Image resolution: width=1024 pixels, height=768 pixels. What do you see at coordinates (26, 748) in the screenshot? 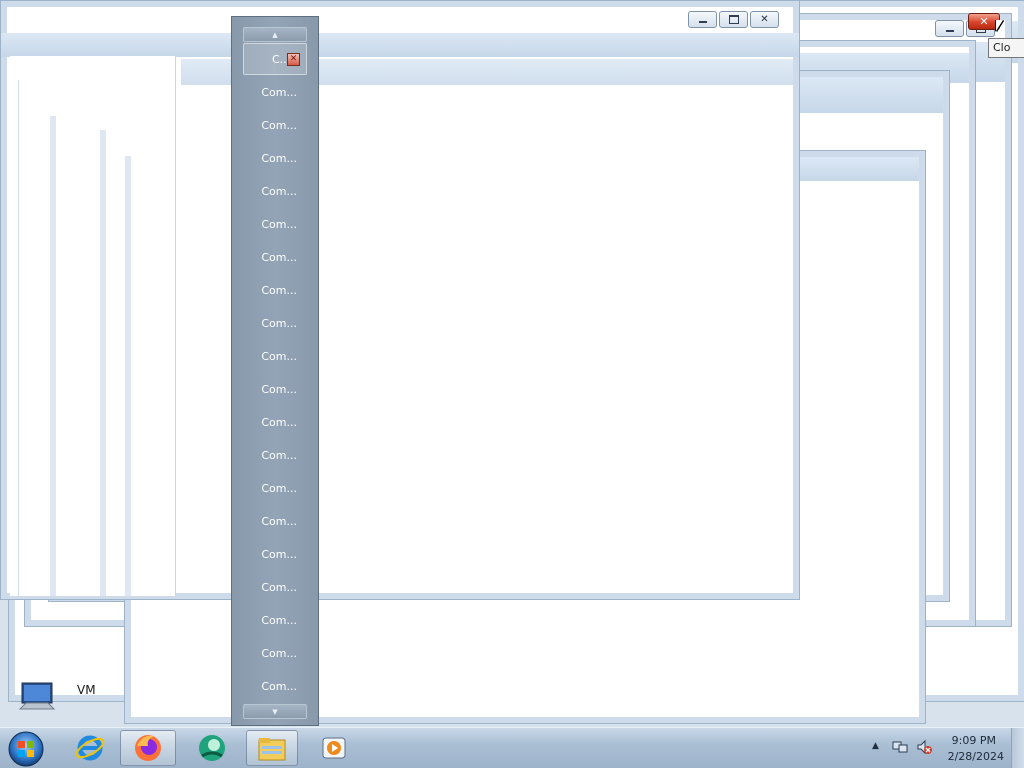
I see `start-button` at bounding box center [26, 748].